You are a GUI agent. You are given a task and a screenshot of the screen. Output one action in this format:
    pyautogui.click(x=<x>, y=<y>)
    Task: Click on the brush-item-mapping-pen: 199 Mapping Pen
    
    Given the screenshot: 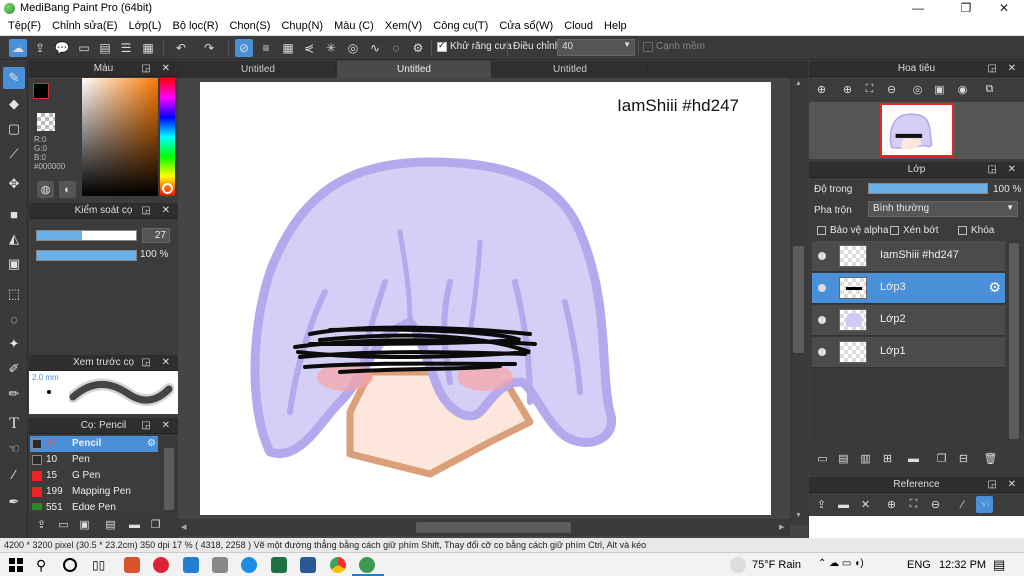 What is the action you would take?
    pyautogui.click(x=94, y=492)
    